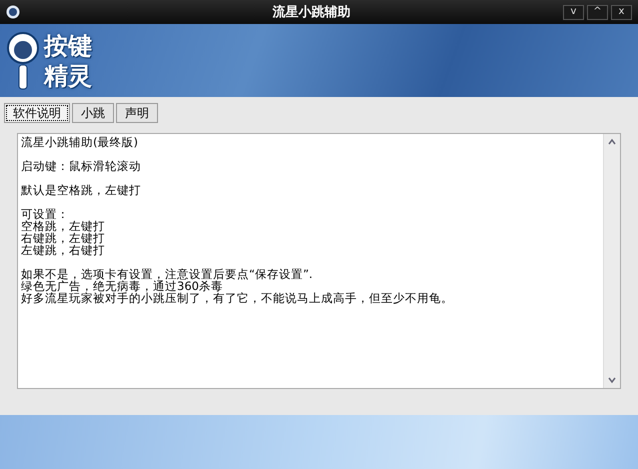  I want to click on text-line: 右键跳，左键打, so click(63, 238).